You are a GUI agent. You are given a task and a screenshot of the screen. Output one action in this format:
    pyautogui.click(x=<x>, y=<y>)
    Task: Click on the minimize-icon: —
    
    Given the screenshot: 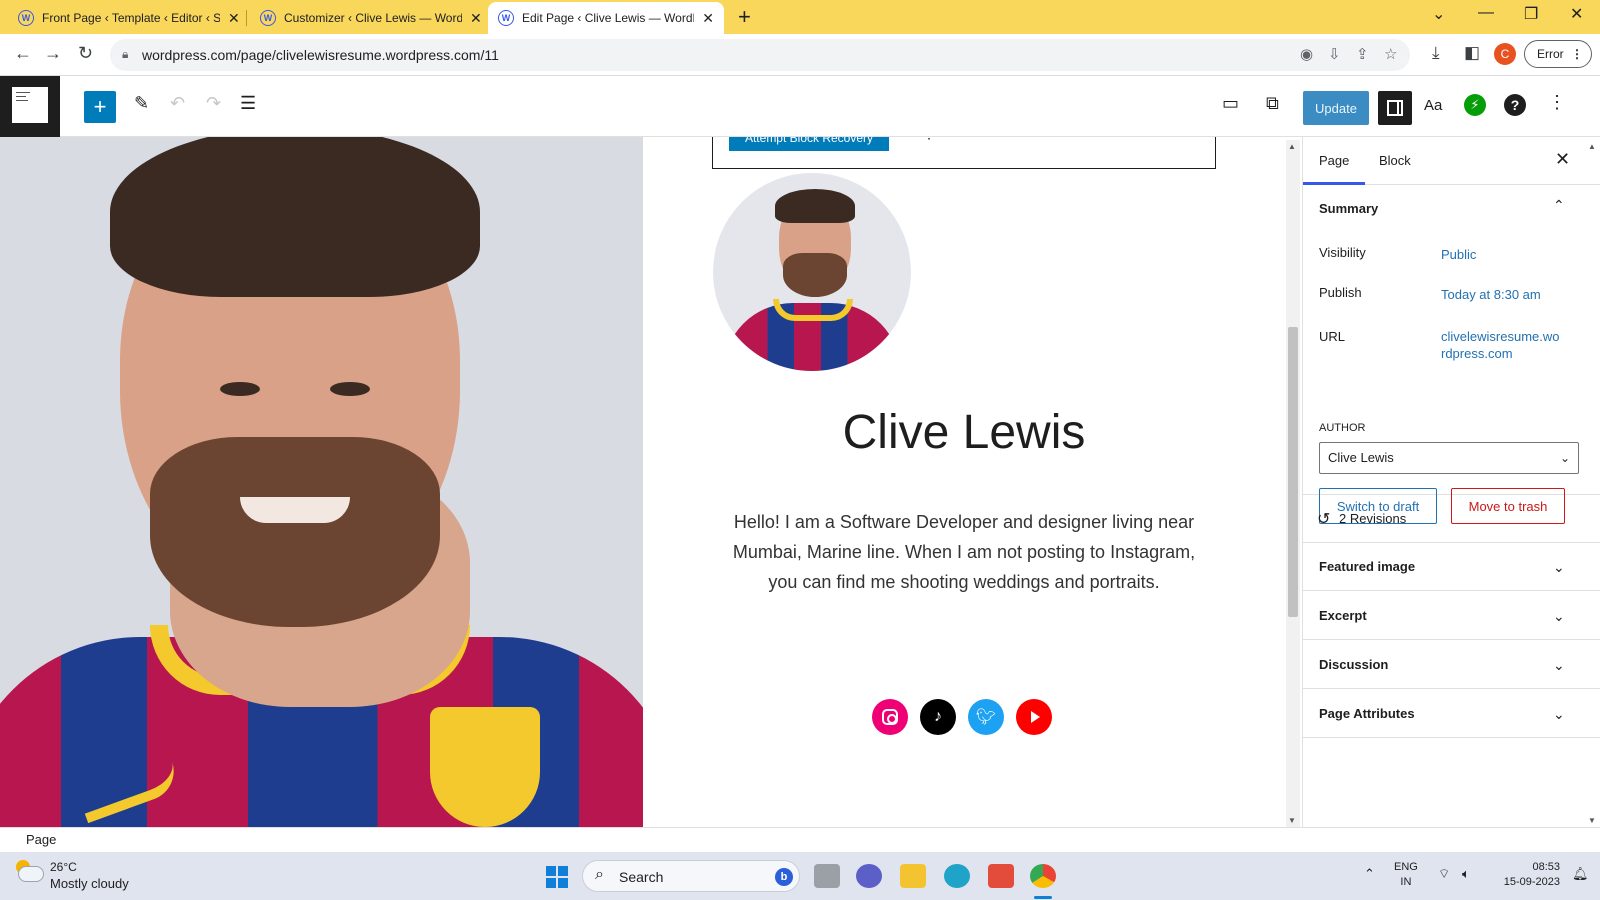 What is the action you would take?
    pyautogui.click(x=1486, y=13)
    